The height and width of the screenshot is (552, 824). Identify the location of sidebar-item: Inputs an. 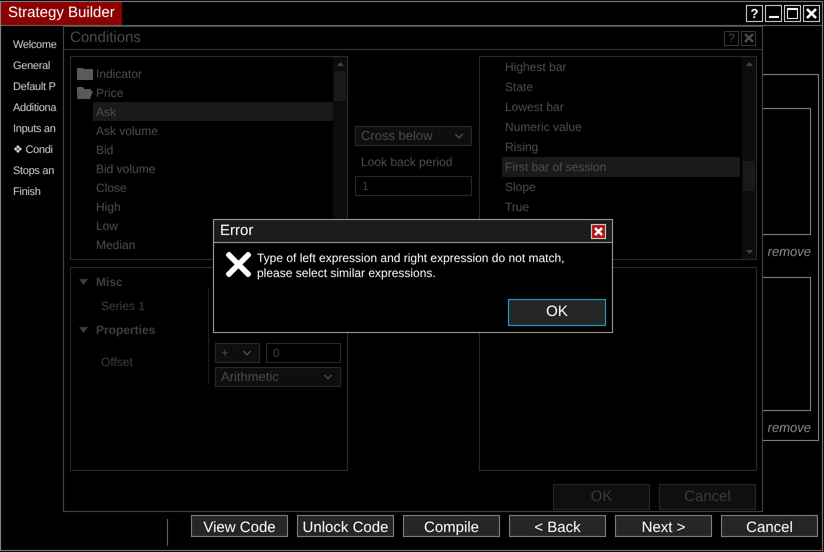
(34, 131).